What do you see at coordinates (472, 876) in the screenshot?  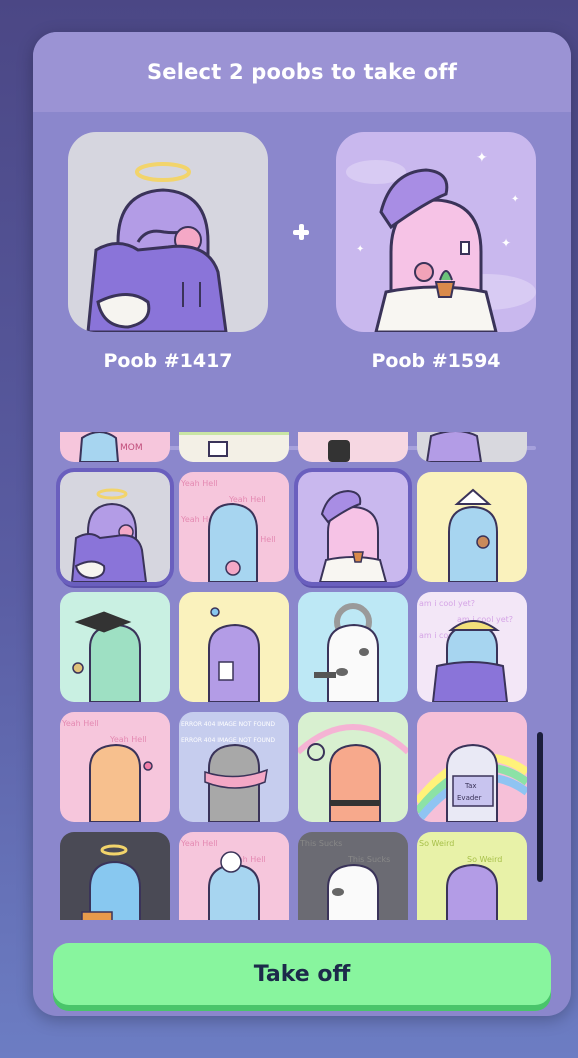 I see `poob-cell: So Weird So Weird` at bounding box center [472, 876].